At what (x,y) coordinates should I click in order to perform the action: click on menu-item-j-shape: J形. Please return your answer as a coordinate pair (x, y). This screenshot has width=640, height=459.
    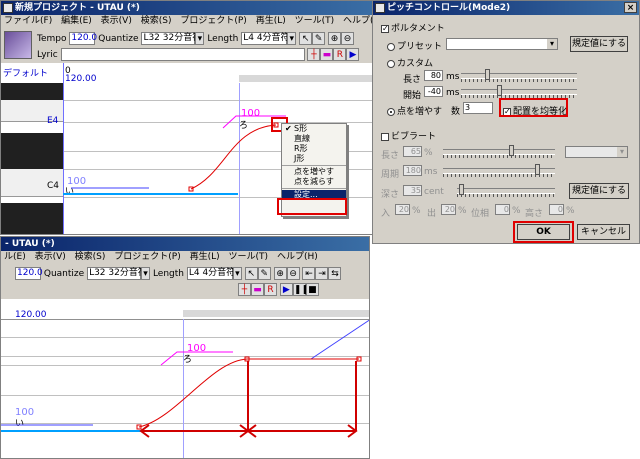
    Looking at the image, I should click on (314, 160).